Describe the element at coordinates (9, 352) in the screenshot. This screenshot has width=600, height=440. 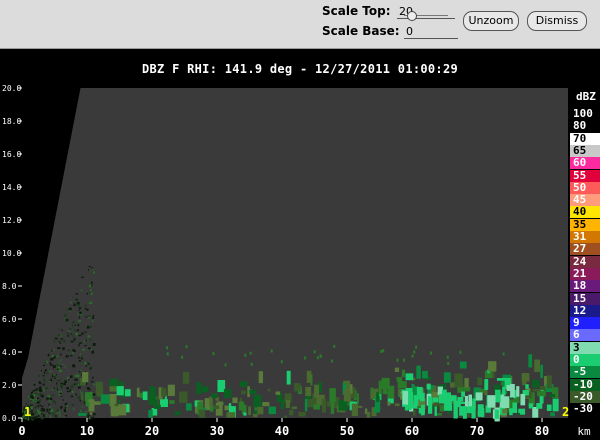
I see `y-tick-label: 4.0` at that location.